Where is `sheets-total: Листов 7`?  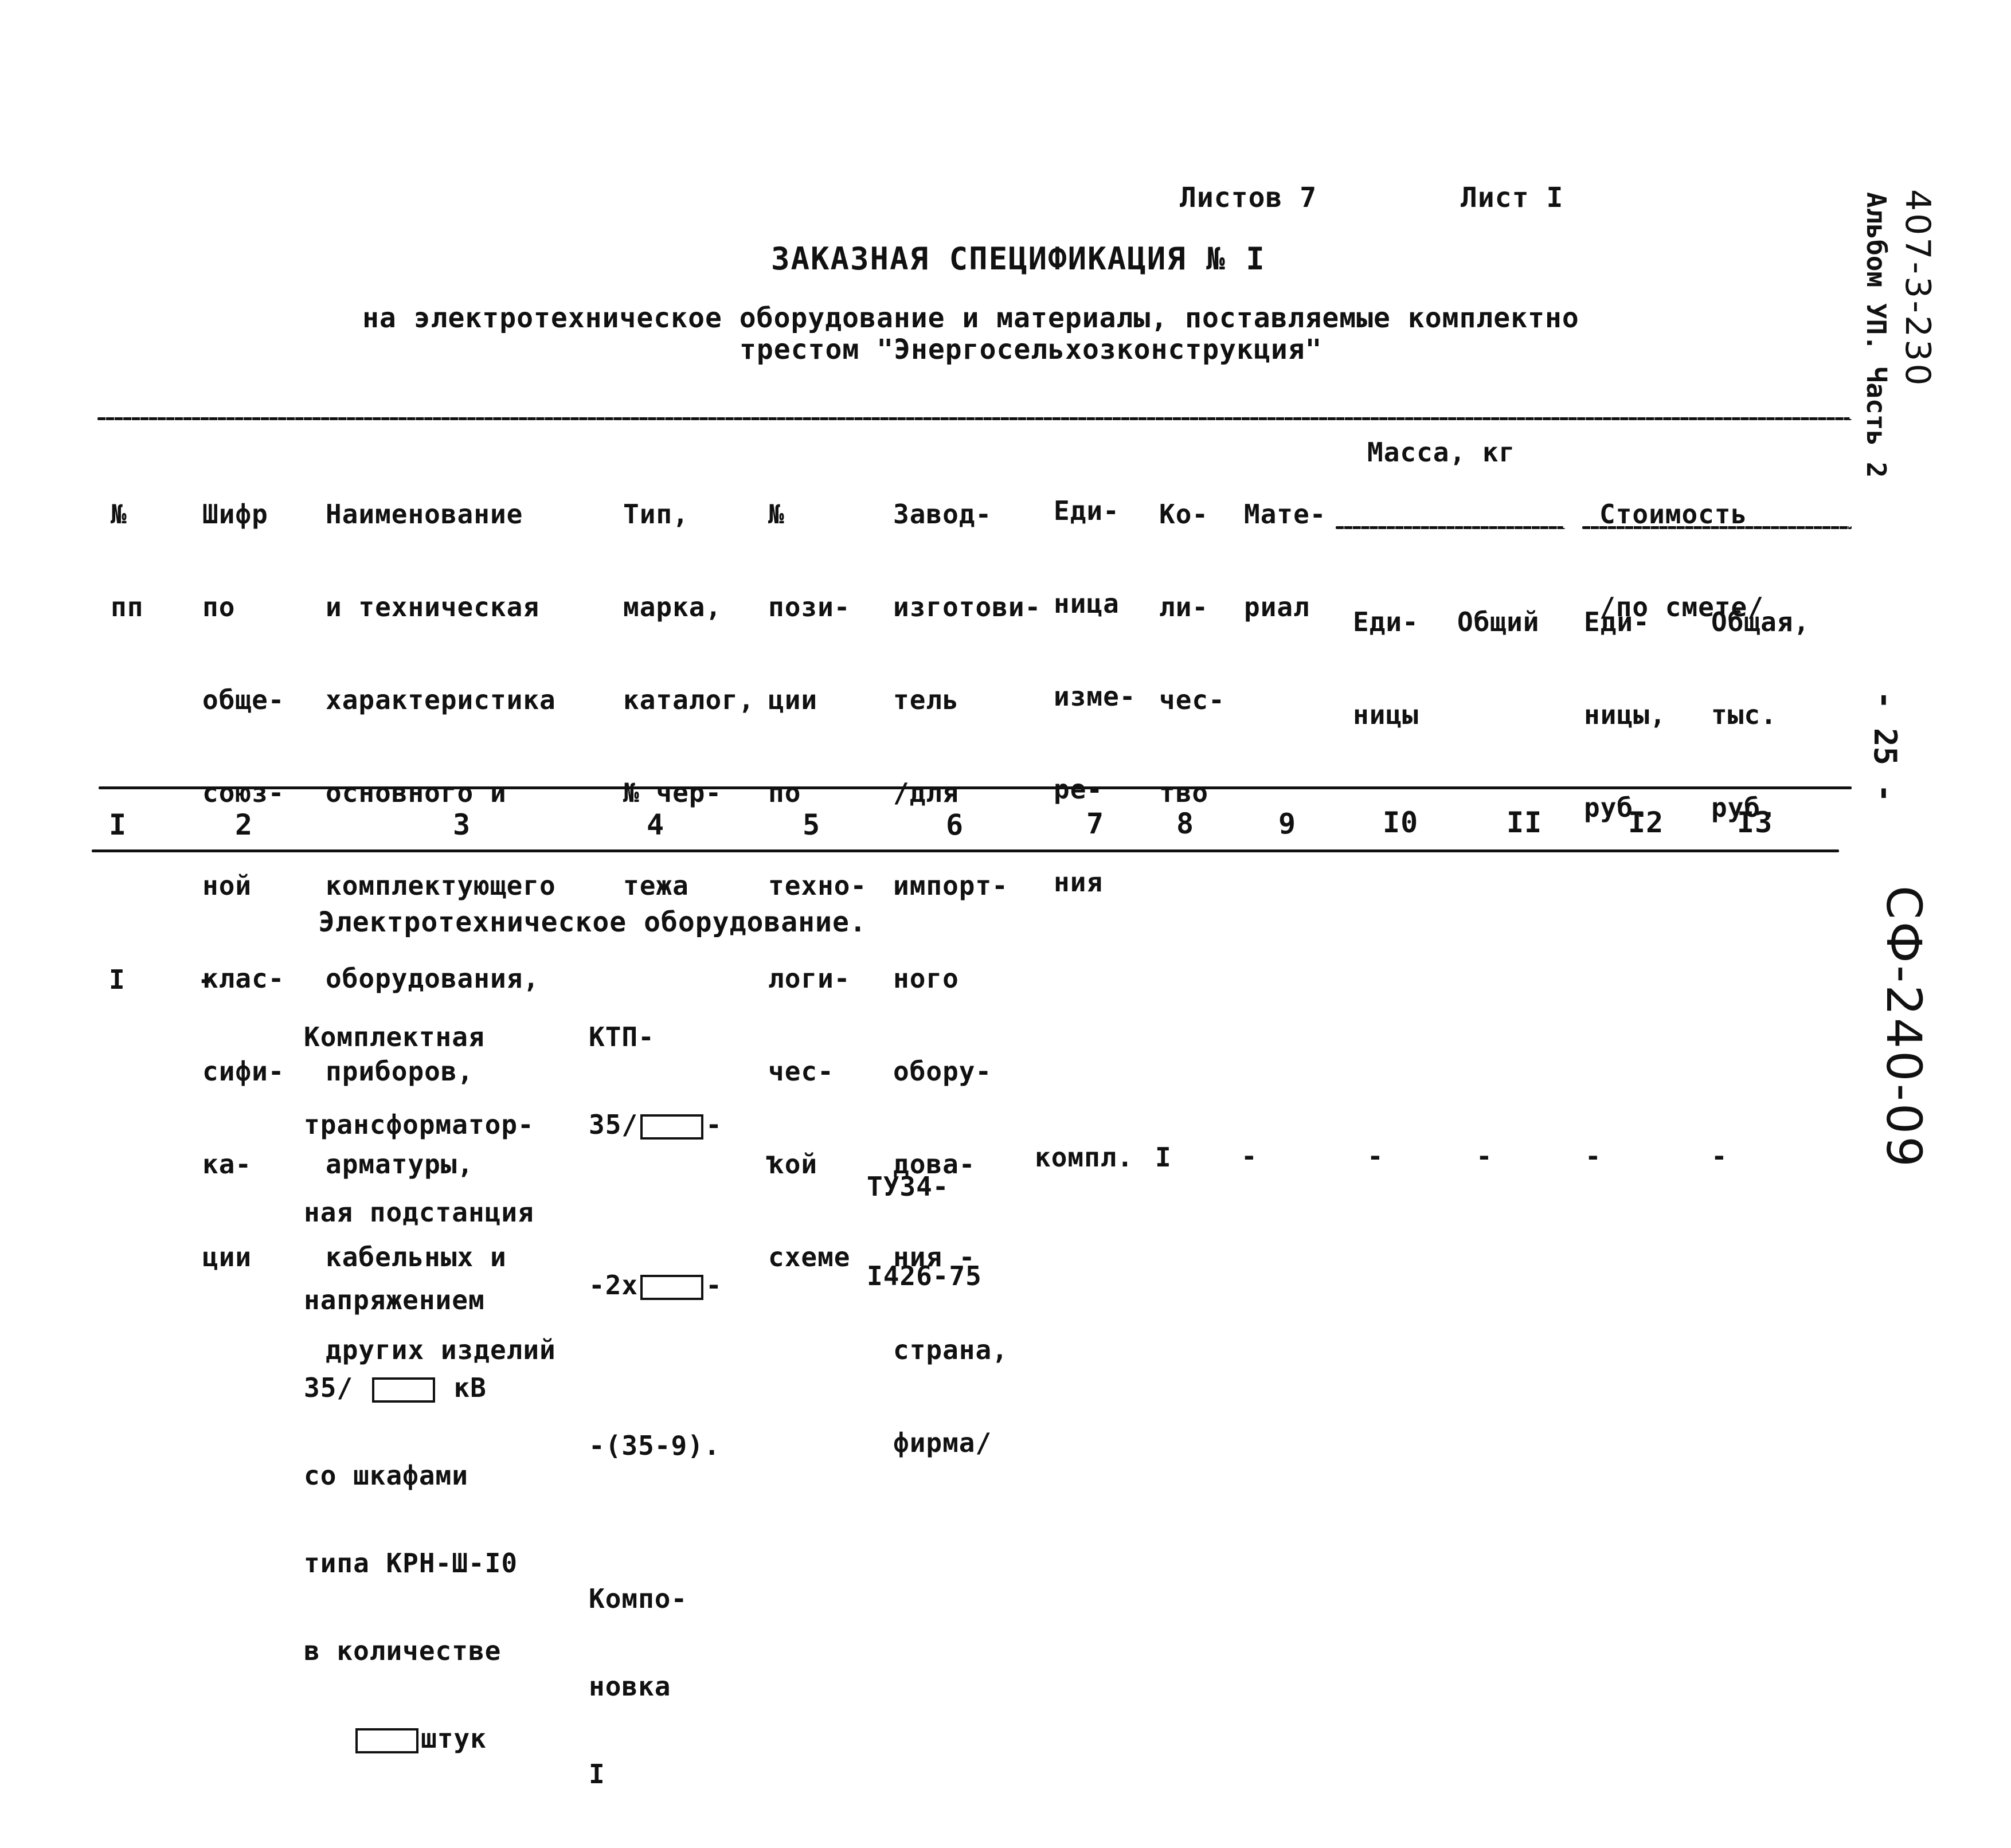 sheets-total: Листов 7 is located at coordinates (1248, 198).